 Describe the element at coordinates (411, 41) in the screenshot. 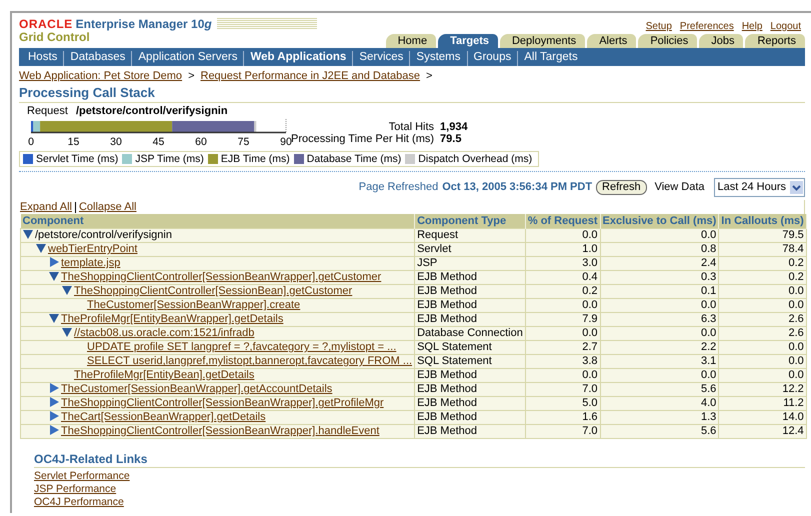

I see `tab: Home` at that location.